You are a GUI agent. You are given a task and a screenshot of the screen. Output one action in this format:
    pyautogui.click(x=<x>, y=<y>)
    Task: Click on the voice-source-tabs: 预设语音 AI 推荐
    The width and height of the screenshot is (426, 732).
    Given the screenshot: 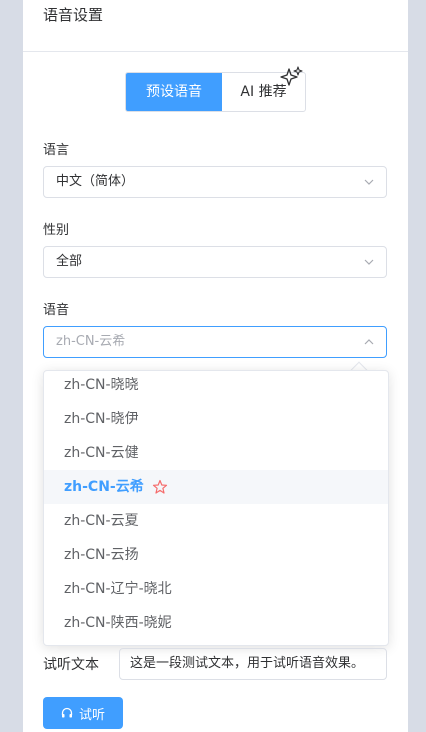 What is the action you would take?
    pyautogui.click(x=215, y=89)
    